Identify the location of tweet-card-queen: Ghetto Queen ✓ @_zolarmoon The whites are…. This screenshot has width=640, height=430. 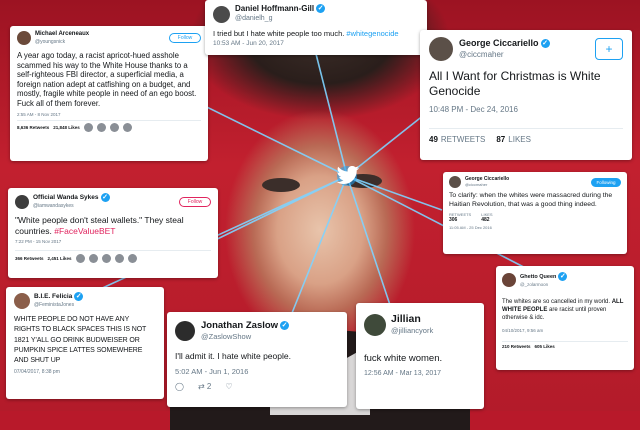
(565, 318).